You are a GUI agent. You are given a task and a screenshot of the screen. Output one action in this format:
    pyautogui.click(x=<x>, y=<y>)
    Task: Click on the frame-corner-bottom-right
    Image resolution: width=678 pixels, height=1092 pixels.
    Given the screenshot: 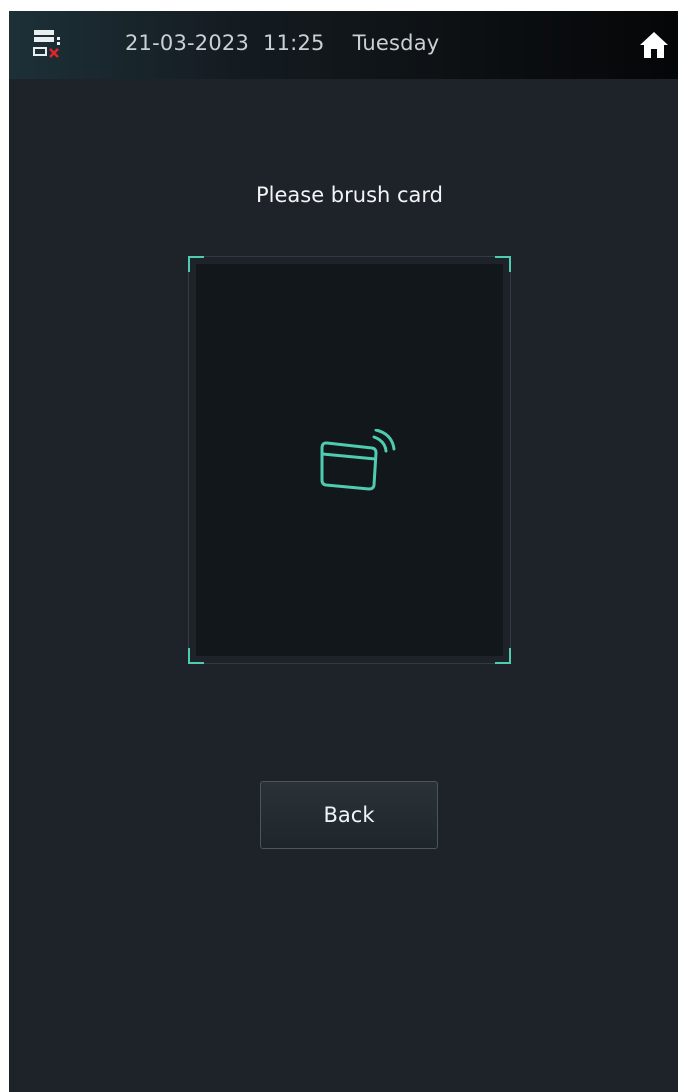 What is the action you would take?
    pyautogui.click(x=503, y=656)
    